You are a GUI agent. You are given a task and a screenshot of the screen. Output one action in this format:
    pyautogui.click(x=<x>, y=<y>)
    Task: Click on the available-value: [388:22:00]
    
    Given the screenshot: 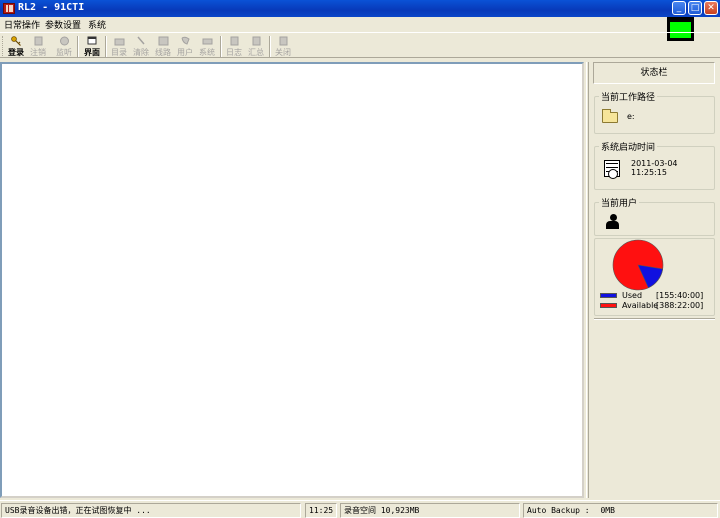 What is the action you would take?
    pyautogui.click(x=680, y=305)
    